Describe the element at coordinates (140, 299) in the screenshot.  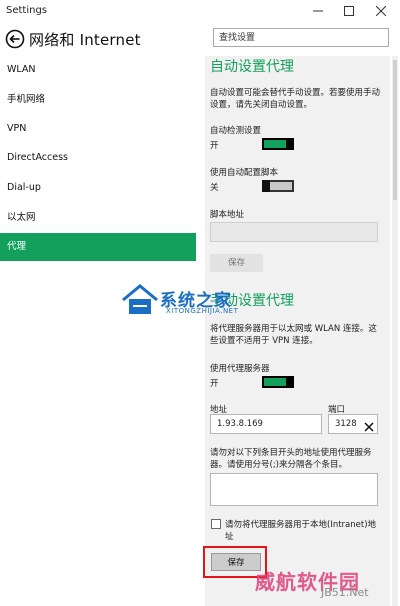
I see `house-logo-icon` at that location.